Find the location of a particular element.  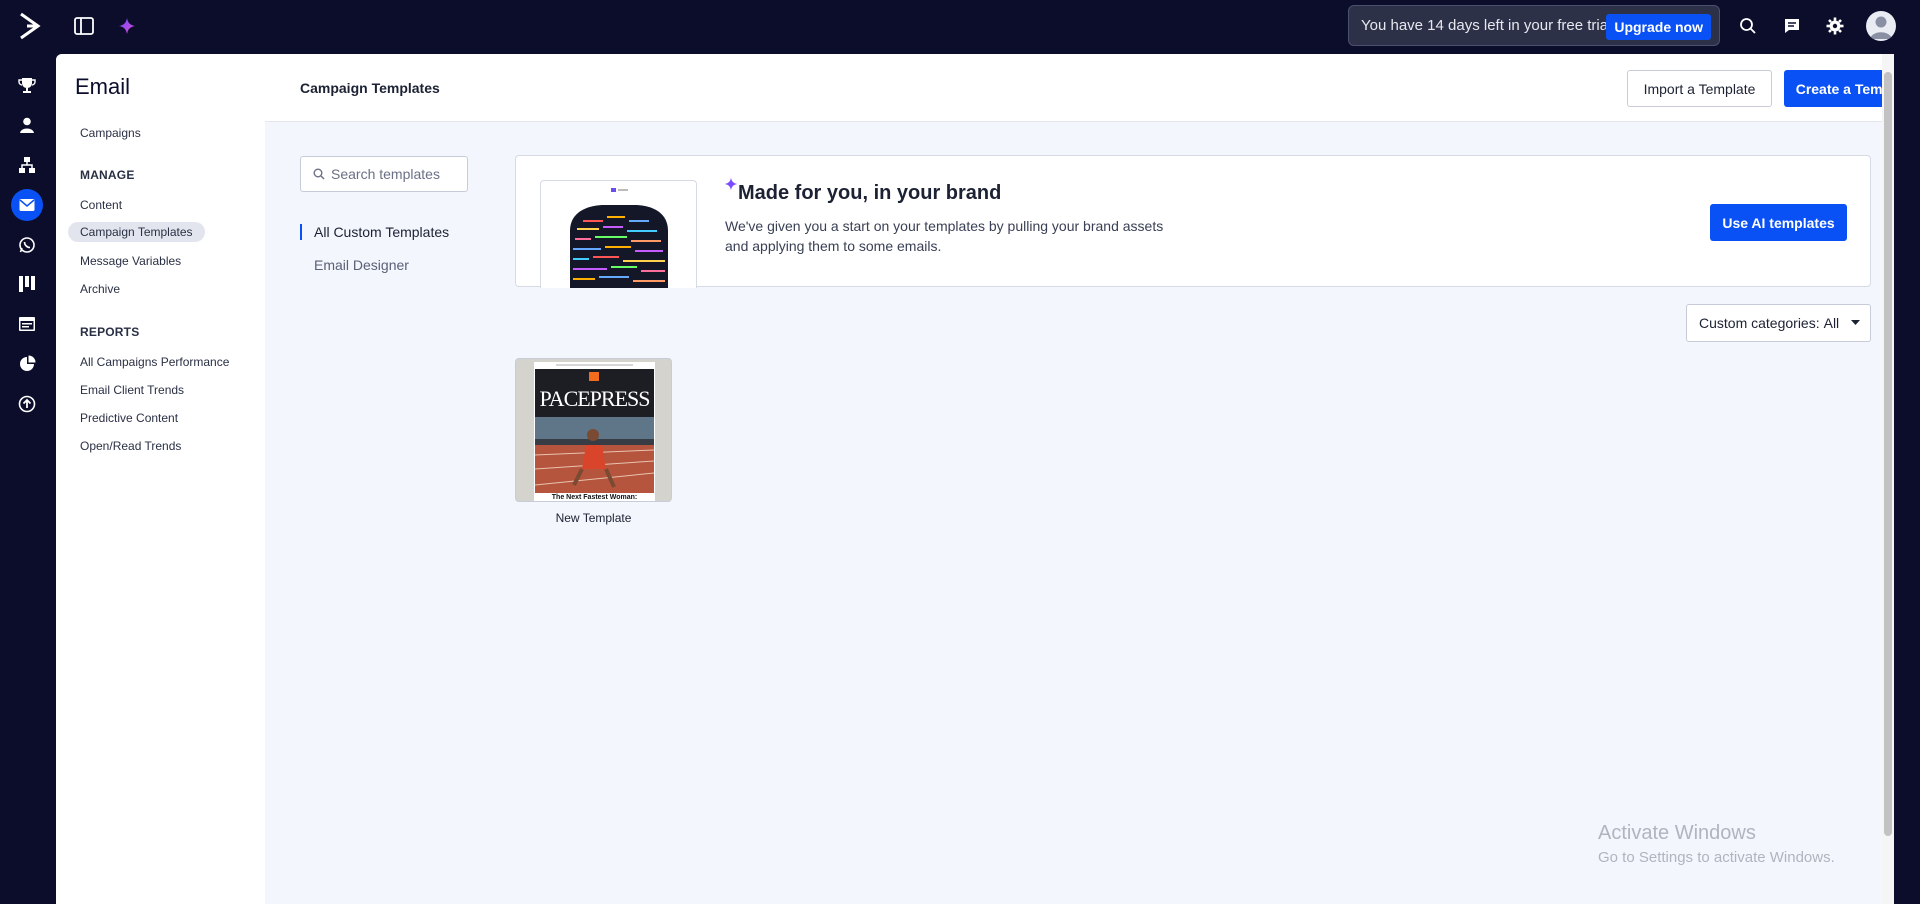

upload-icon is located at coordinates (27, 404).